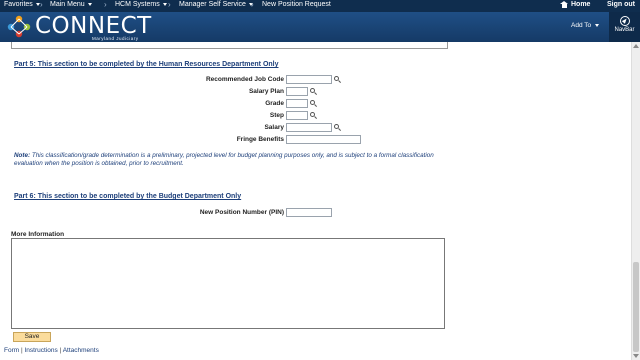 Image resolution: width=640 pixels, height=360 pixels. I want to click on breadcrumb-manager-self-service: Manager Self Service, so click(216, 4).